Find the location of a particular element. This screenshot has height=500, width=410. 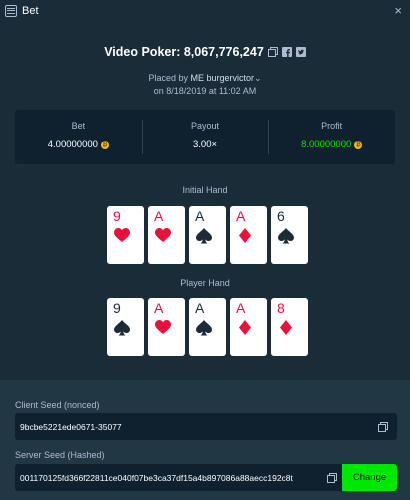

bet-label: Bet is located at coordinates (78, 126).